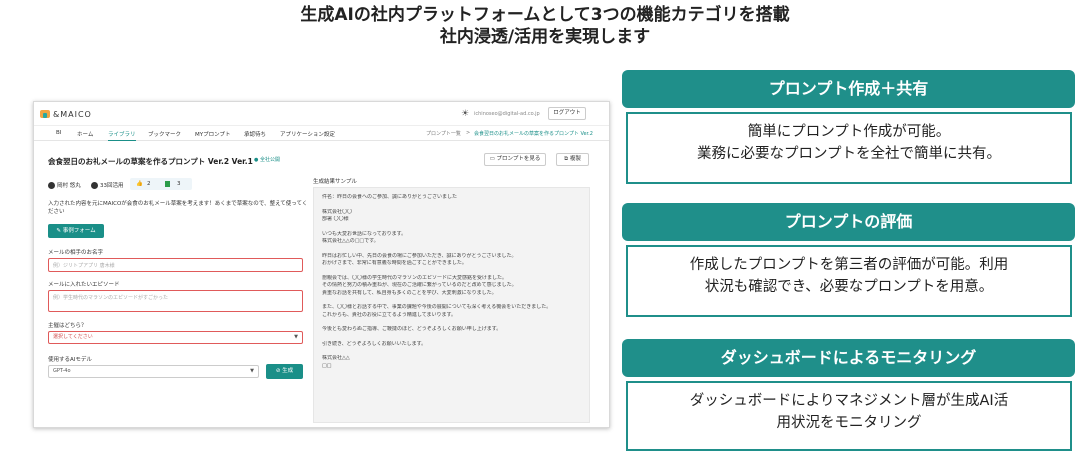 Image resolution: width=1090 pixels, height=461 pixels. I want to click on panel-body-dashboard: ダッシュボードによりマネジメント層が生成AI活 用状況をモニタリング, so click(849, 416).